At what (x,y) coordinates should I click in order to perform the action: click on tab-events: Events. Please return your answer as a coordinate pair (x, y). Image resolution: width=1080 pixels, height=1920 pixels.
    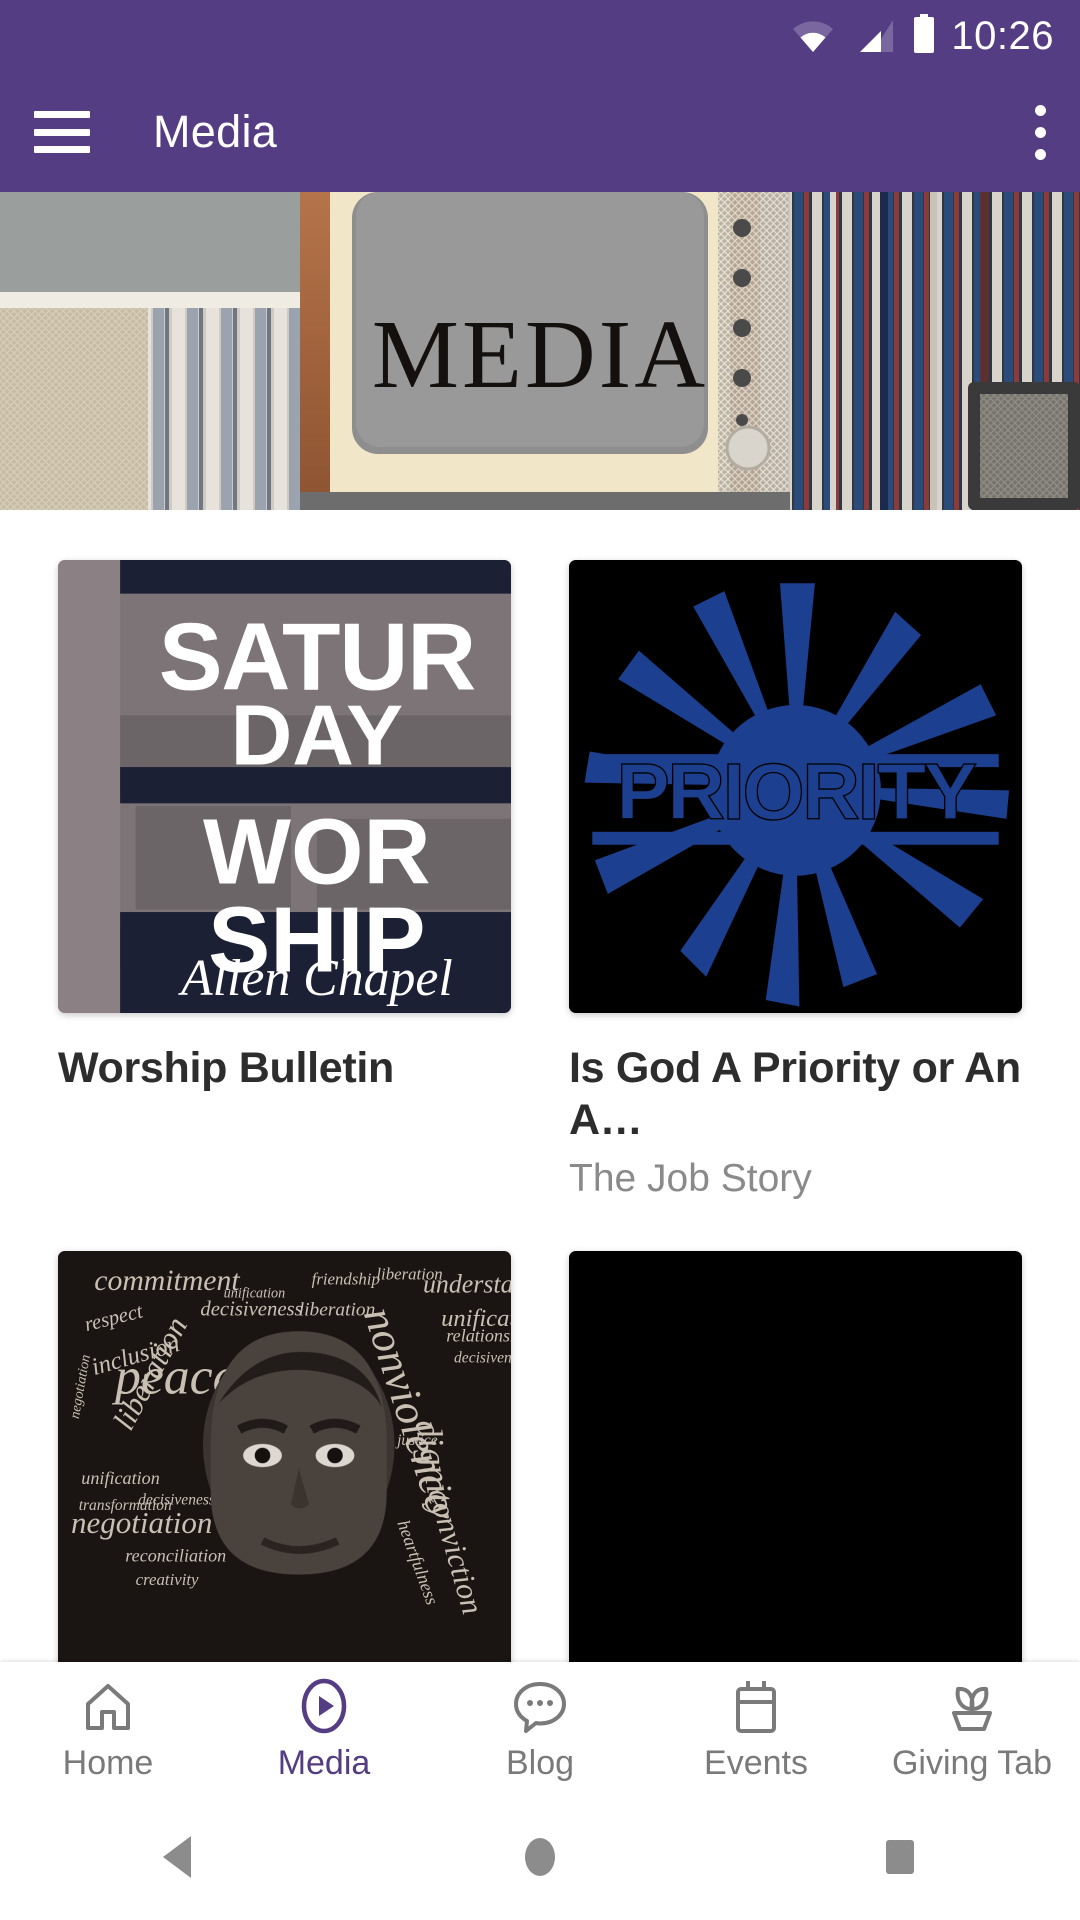
    Looking at the image, I should click on (756, 1730).